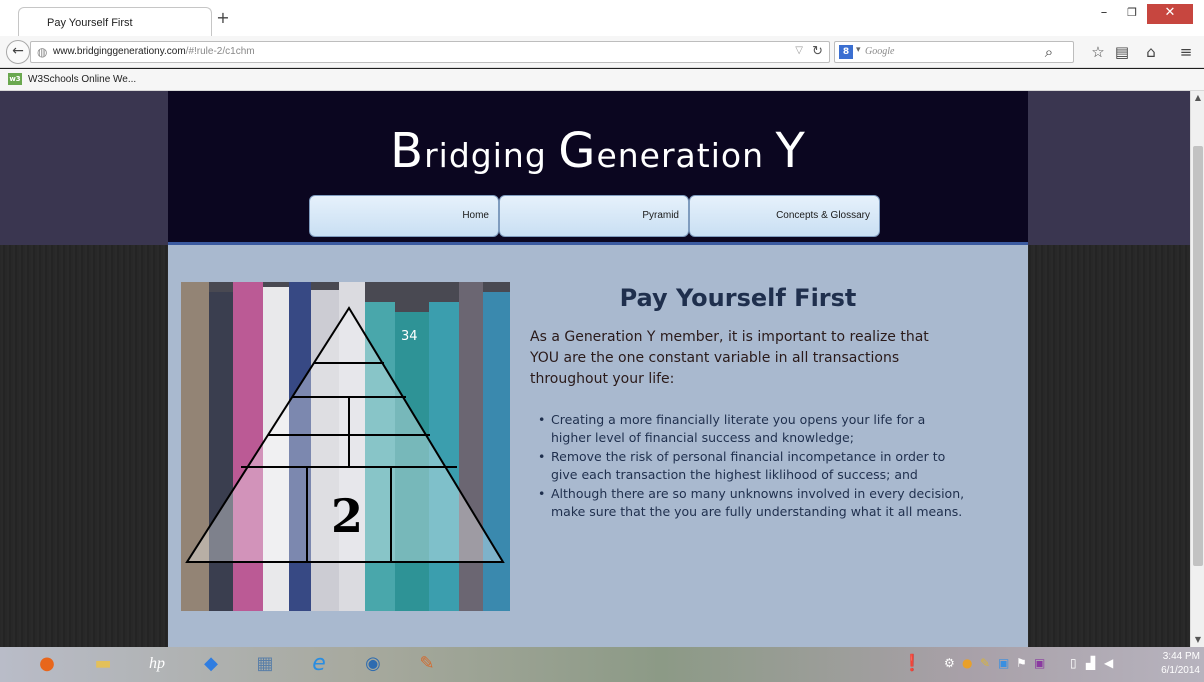 This screenshot has height=682, width=1204. What do you see at coordinates (211, 664) in the screenshot?
I see `rocket-icon: ◆` at bounding box center [211, 664].